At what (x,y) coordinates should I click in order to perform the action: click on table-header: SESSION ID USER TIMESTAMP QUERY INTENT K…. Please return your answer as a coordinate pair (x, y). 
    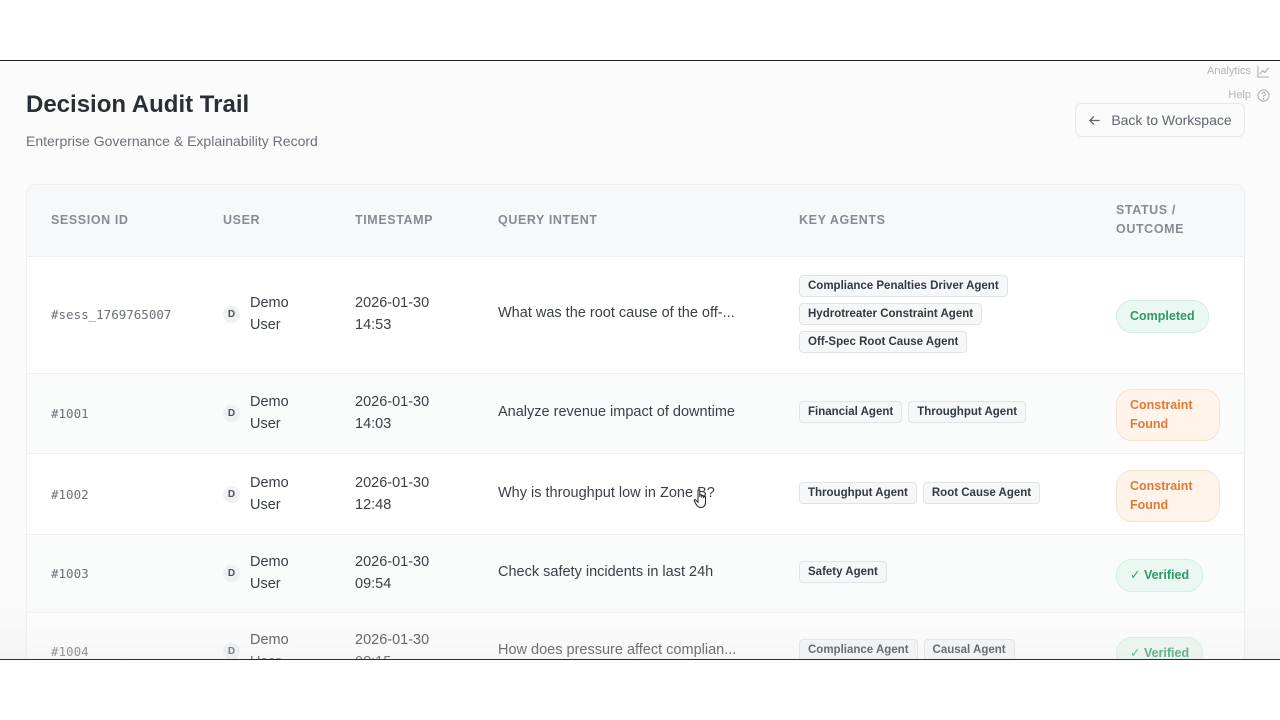
    Looking at the image, I should click on (635, 221).